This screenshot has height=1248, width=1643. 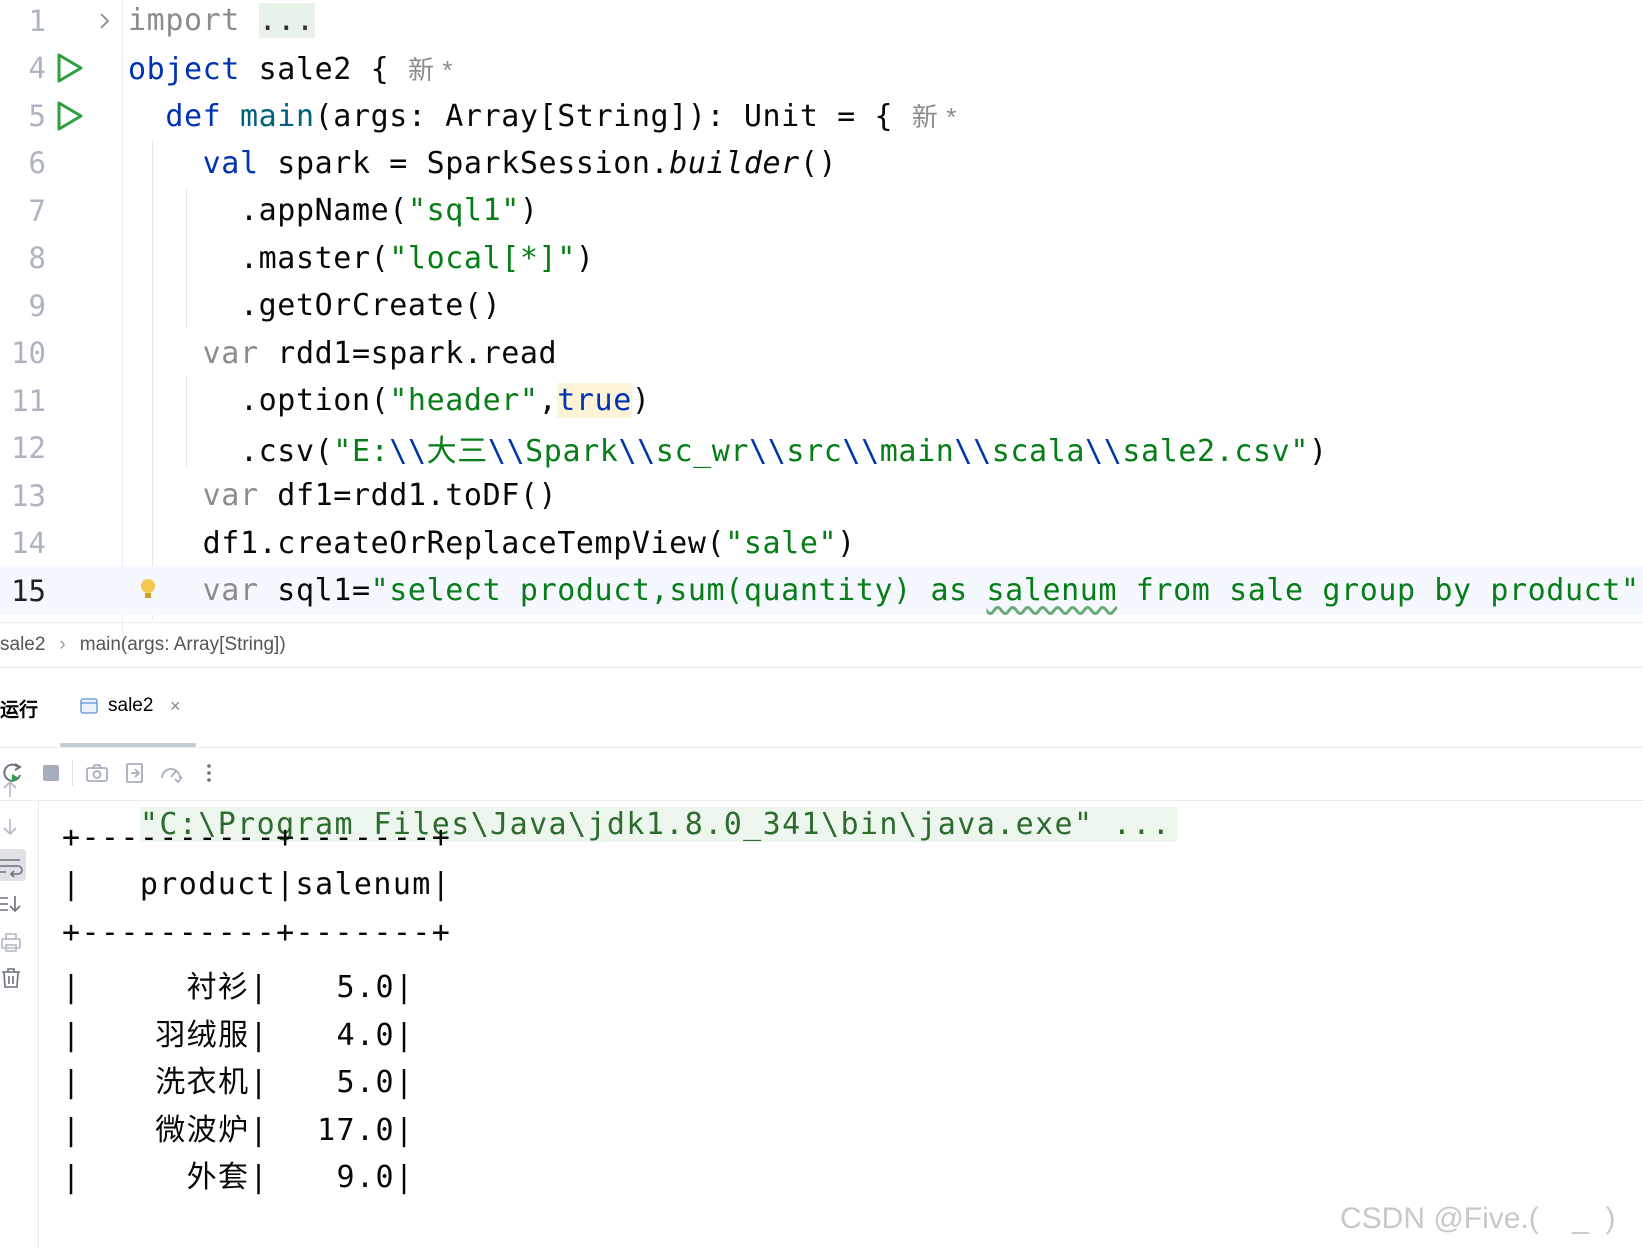 What do you see at coordinates (23, 258) in the screenshot?
I see `line-number: 8` at bounding box center [23, 258].